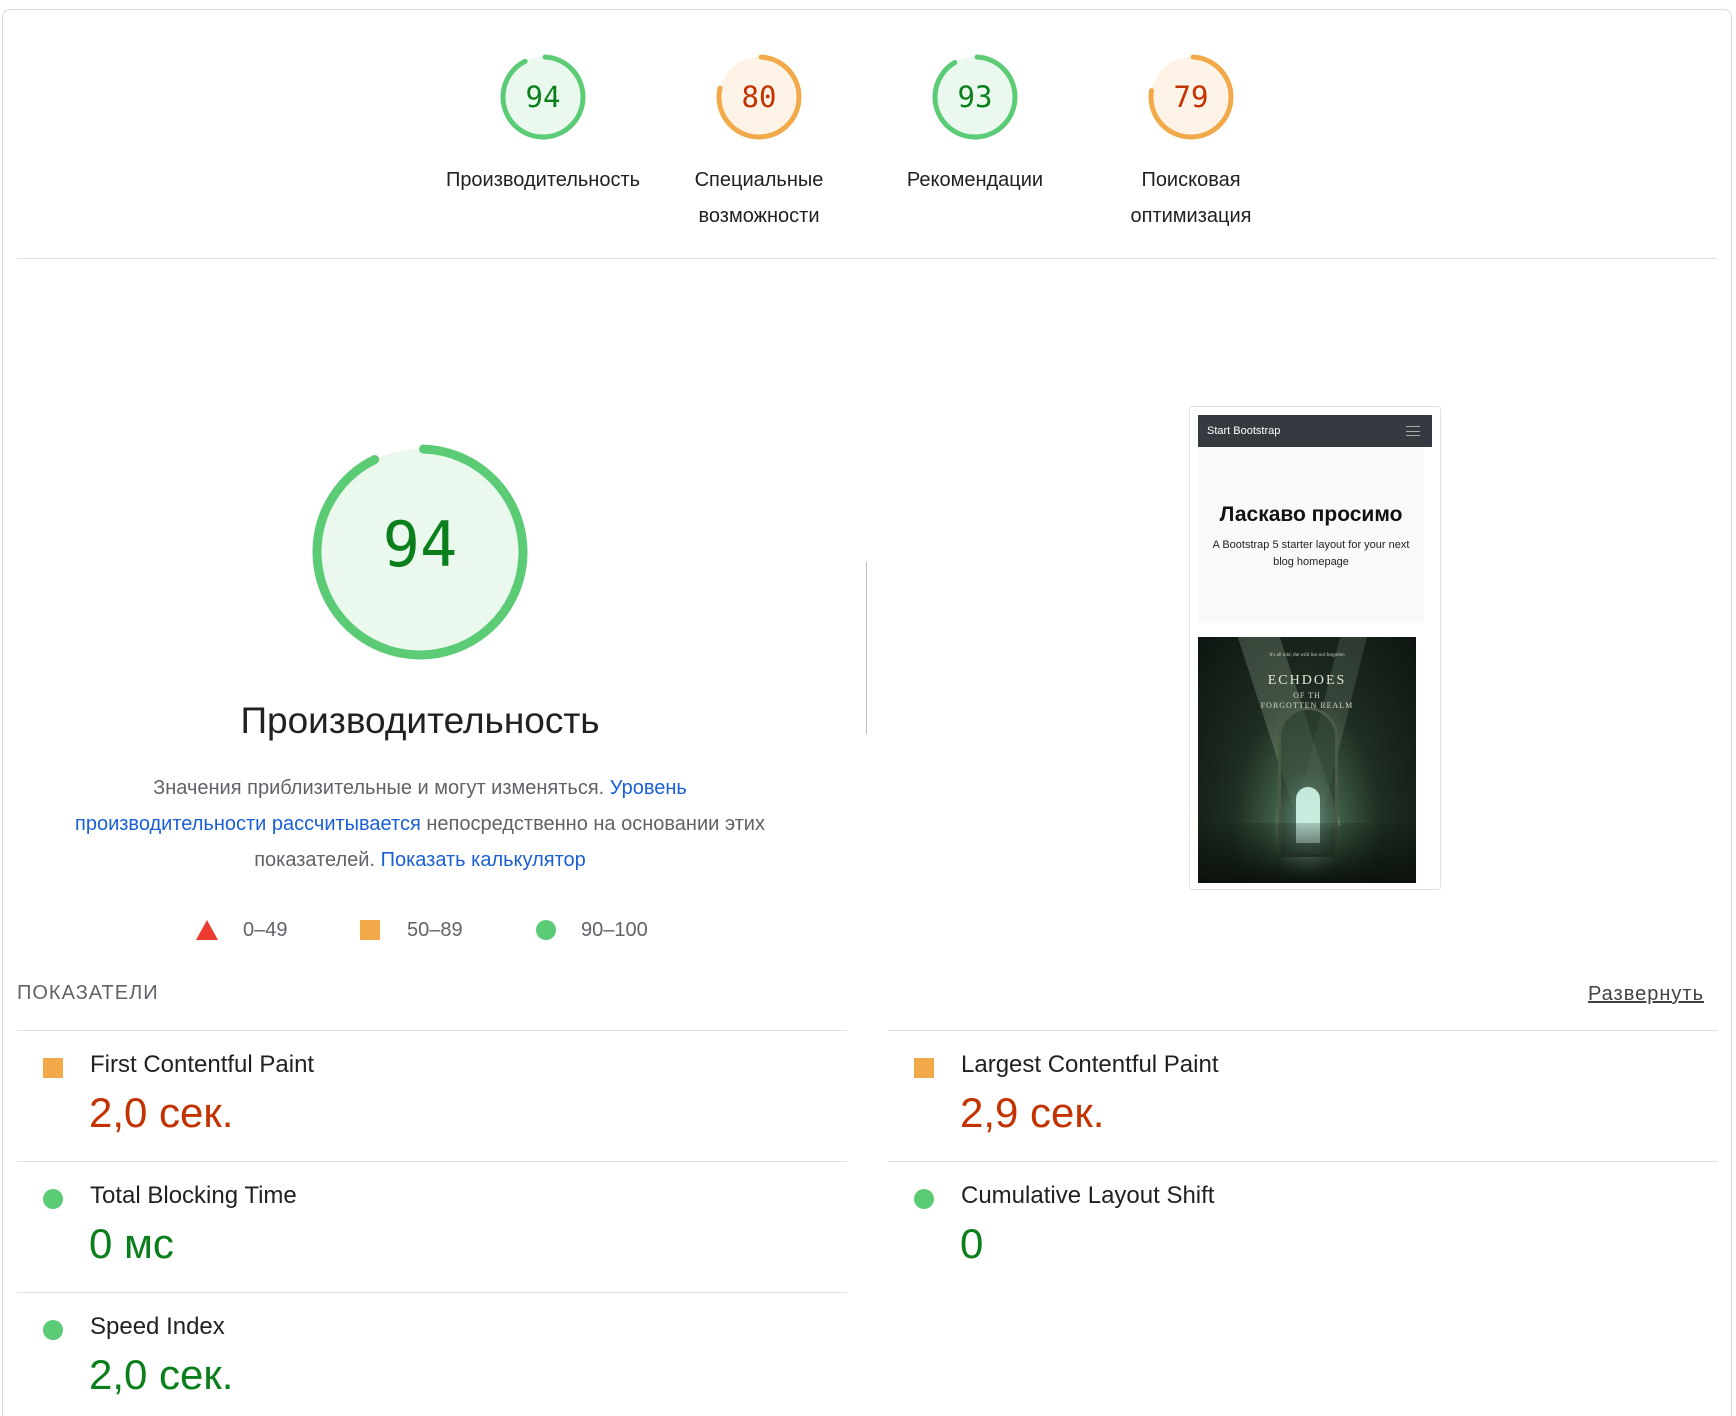 This screenshot has width=1736, height=1416. I want to click on cover-subtitle: FORGOTTEN REALM, so click(1307, 705).